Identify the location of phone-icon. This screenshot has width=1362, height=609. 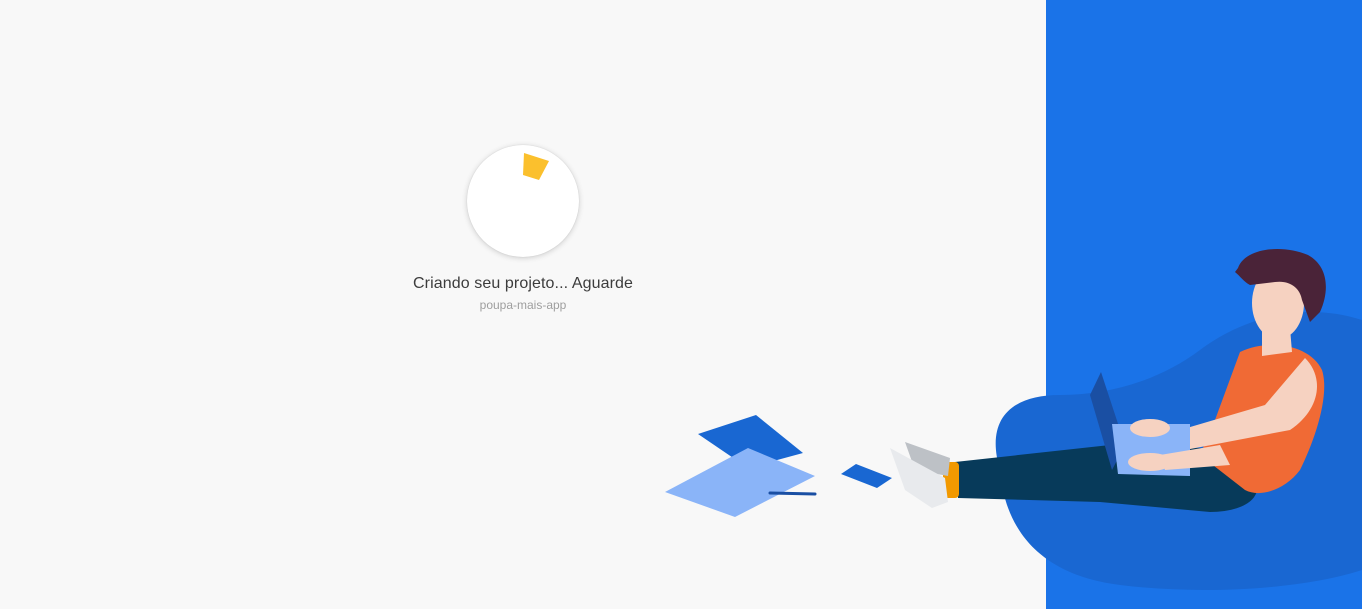
(866, 476).